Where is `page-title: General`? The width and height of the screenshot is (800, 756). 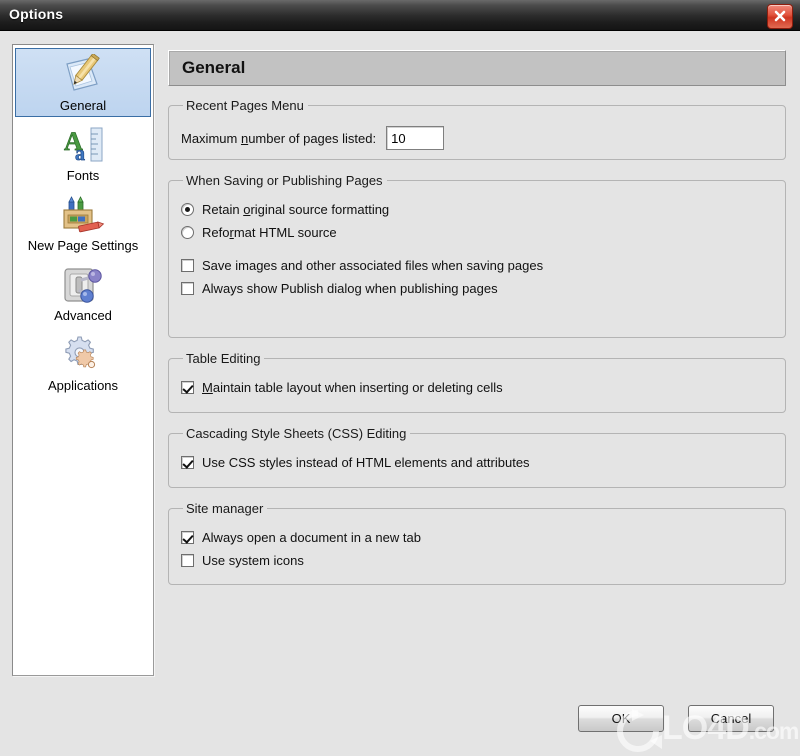 page-title: General is located at coordinates (214, 67).